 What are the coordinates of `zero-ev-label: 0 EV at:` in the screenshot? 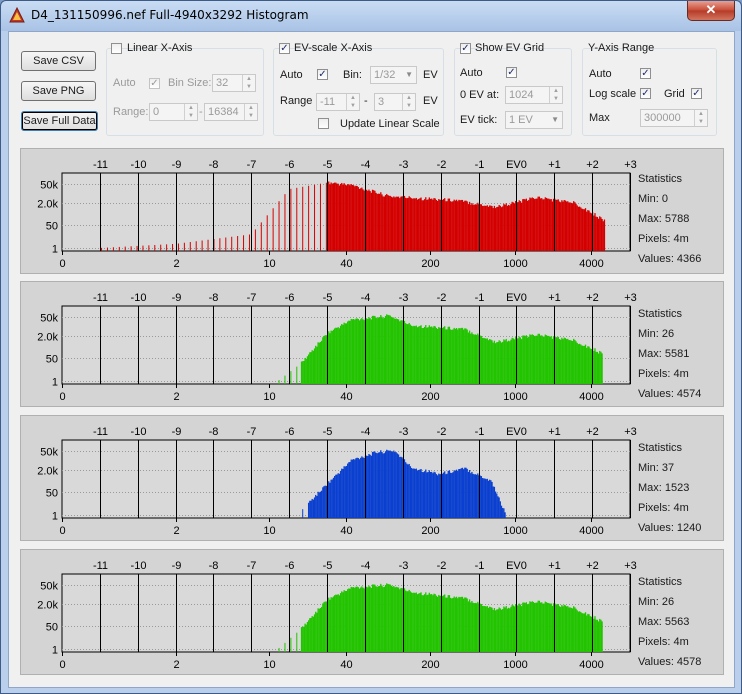 It's located at (480, 95).